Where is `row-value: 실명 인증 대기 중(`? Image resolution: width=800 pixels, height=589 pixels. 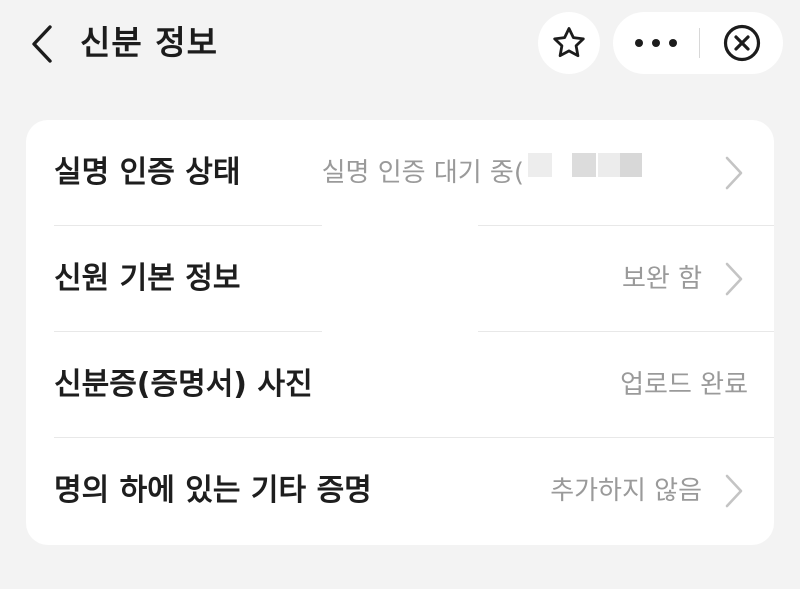
row-value: 실명 인증 대기 중( is located at coordinates (422, 173).